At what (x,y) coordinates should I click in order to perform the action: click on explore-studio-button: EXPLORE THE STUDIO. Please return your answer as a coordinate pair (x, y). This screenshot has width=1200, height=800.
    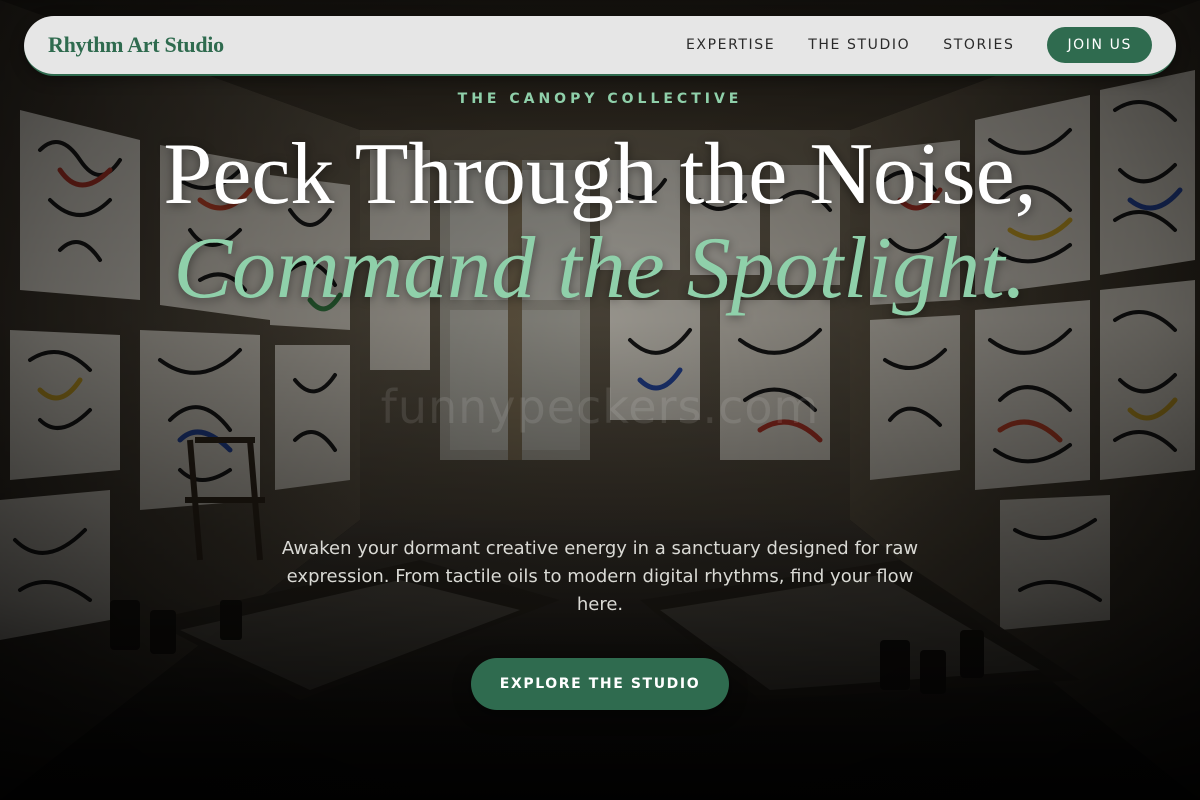
    Looking at the image, I should click on (600, 684).